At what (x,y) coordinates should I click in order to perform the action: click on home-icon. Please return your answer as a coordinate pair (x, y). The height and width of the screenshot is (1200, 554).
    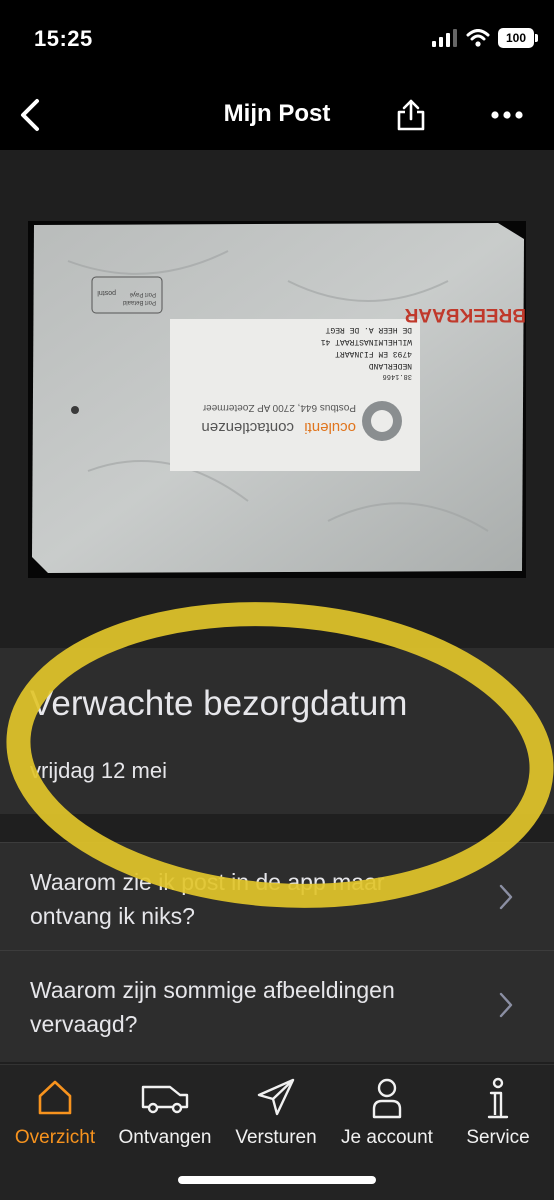
    Looking at the image, I should click on (55, 1097).